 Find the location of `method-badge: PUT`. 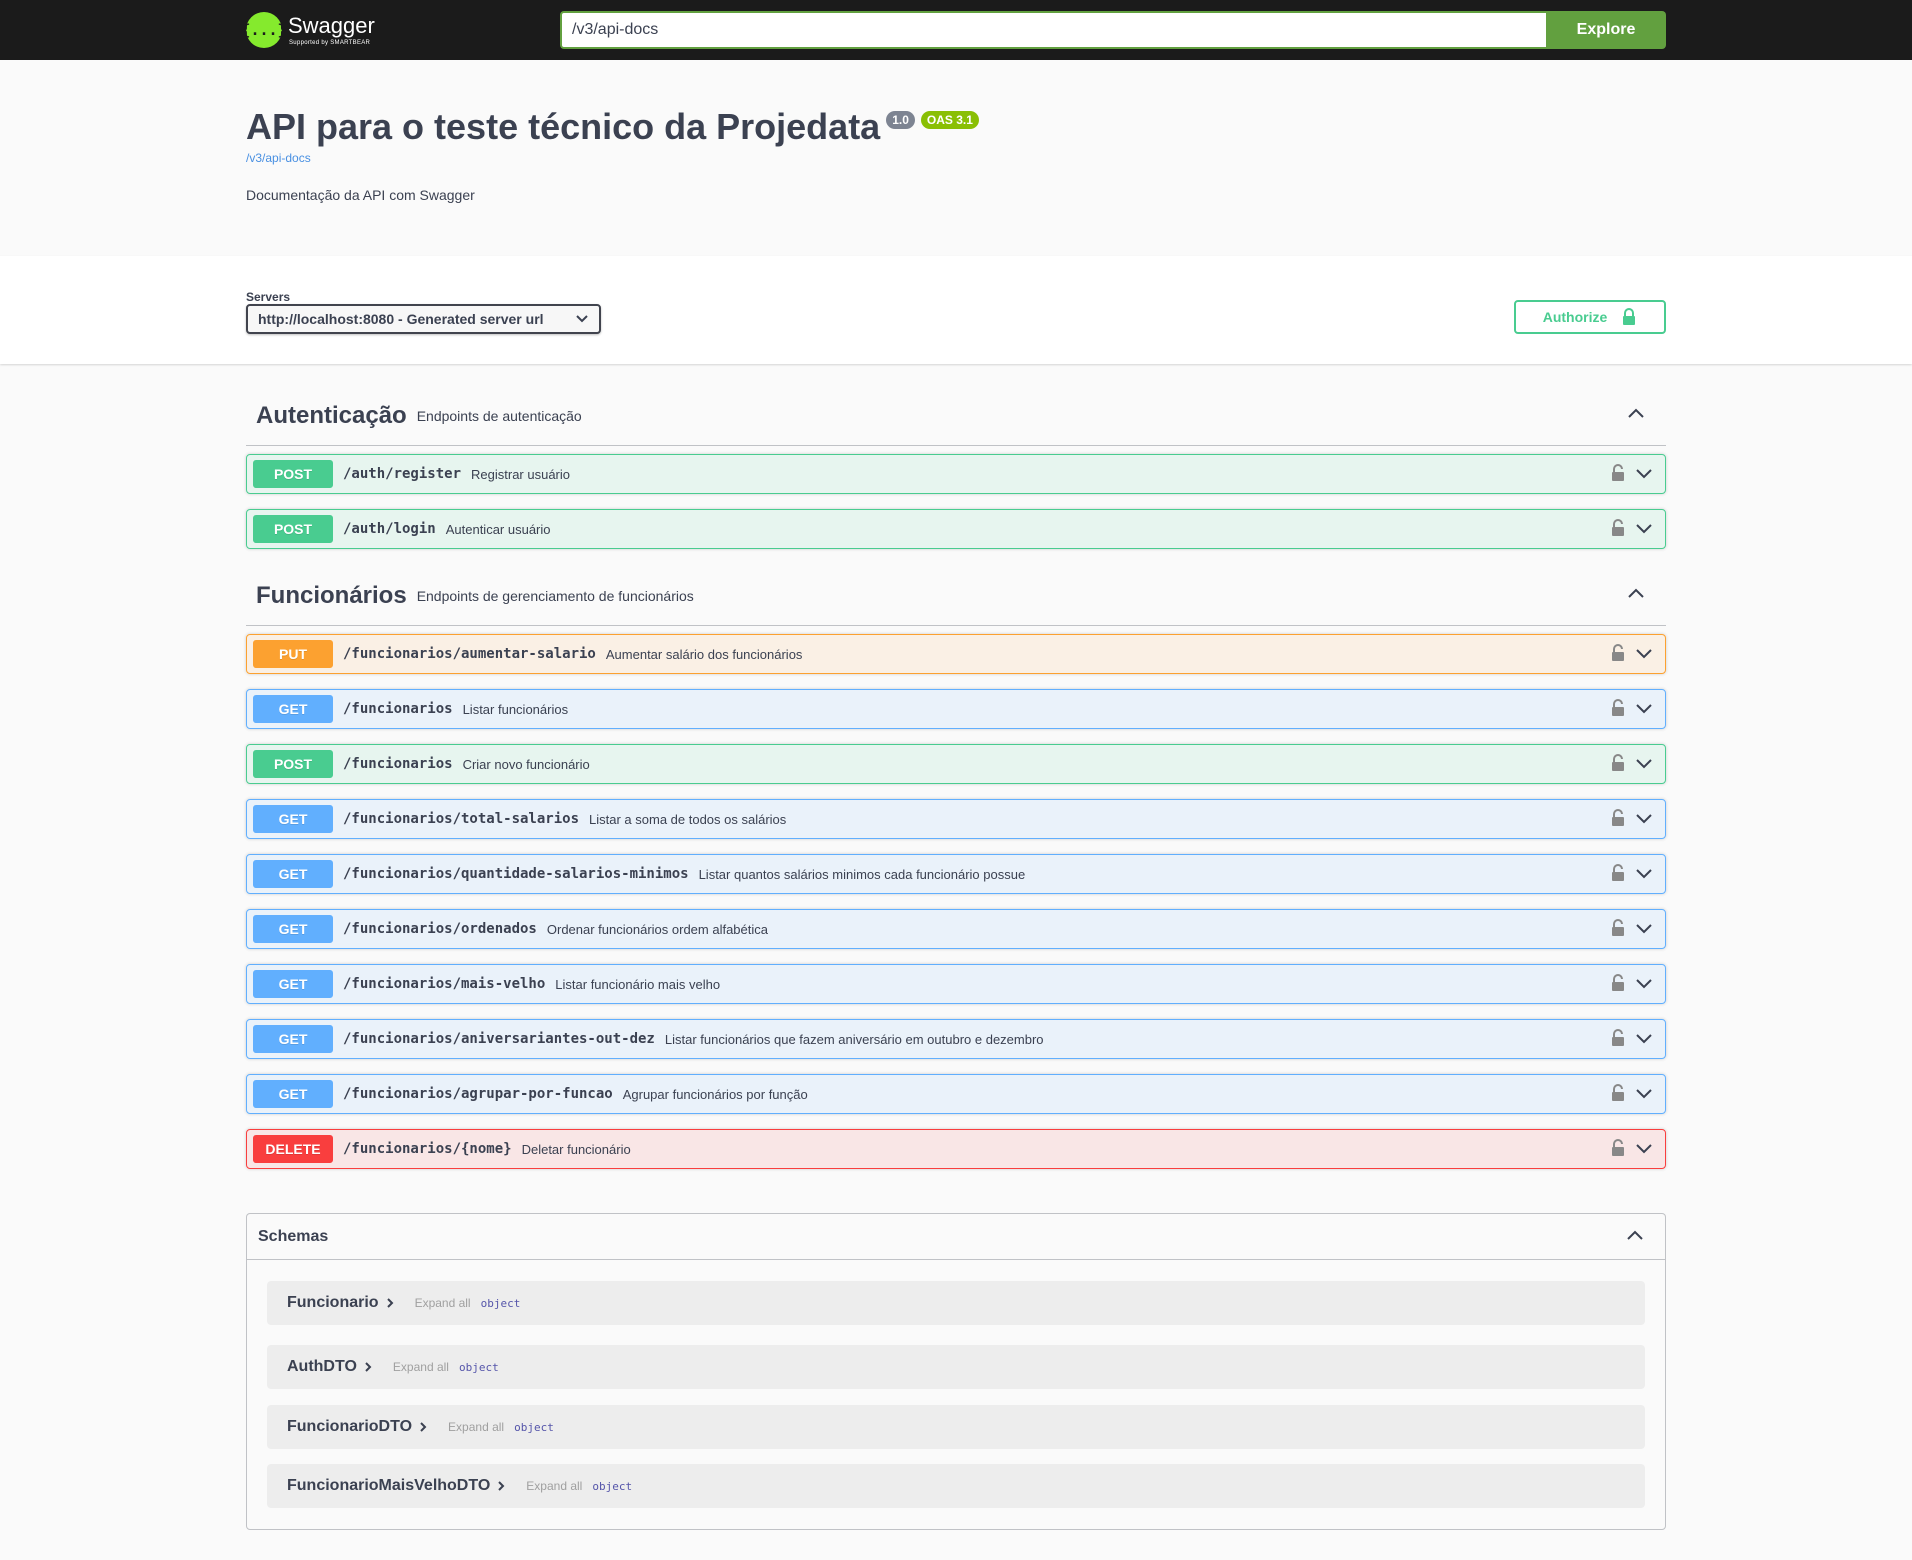

method-badge: PUT is located at coordinates (293, 654).